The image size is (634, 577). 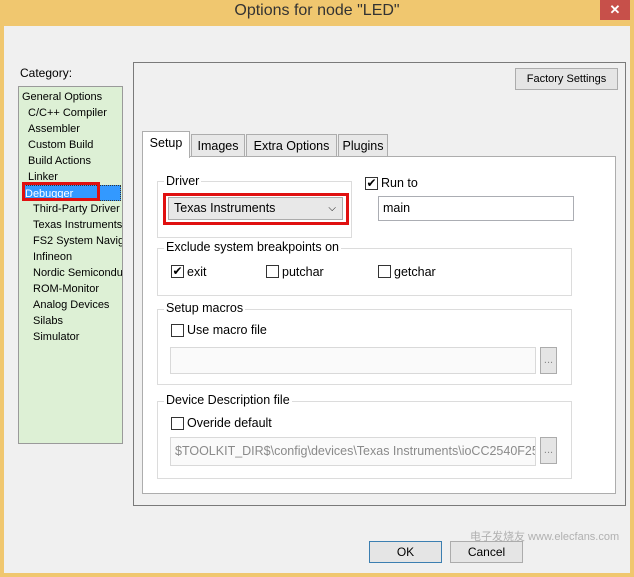 What do you see at coordinates (76, 209) in the screenshot?
I see `category-item: Third-Party Driver` at bounding box center [76, 209].